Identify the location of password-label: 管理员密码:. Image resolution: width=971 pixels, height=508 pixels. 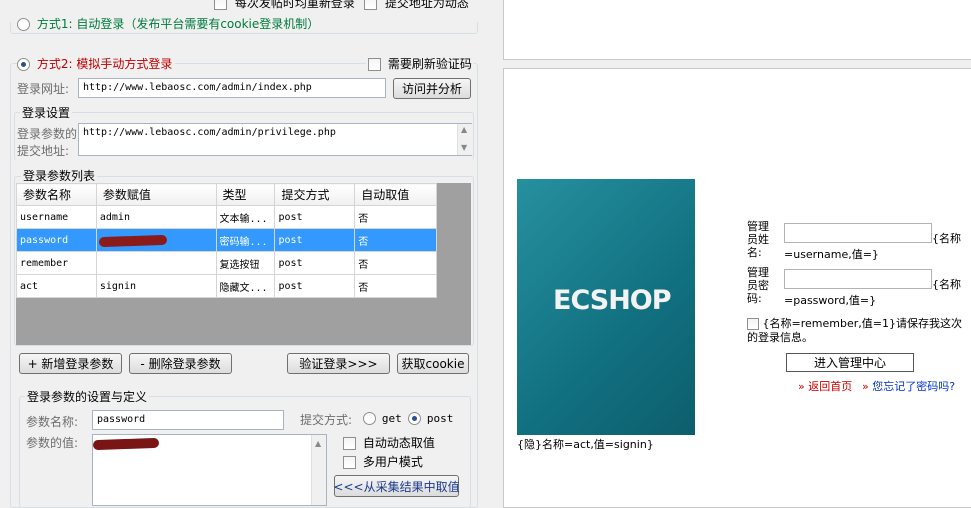
(758, 285).